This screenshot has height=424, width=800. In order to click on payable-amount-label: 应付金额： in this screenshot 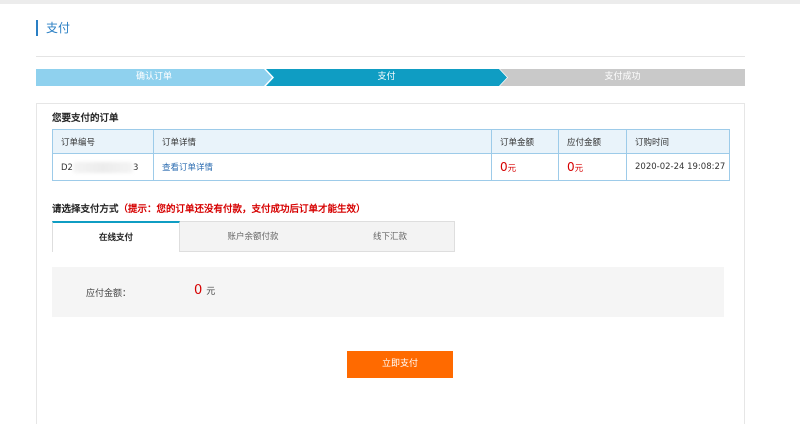, I will do `click(109, 294)`.